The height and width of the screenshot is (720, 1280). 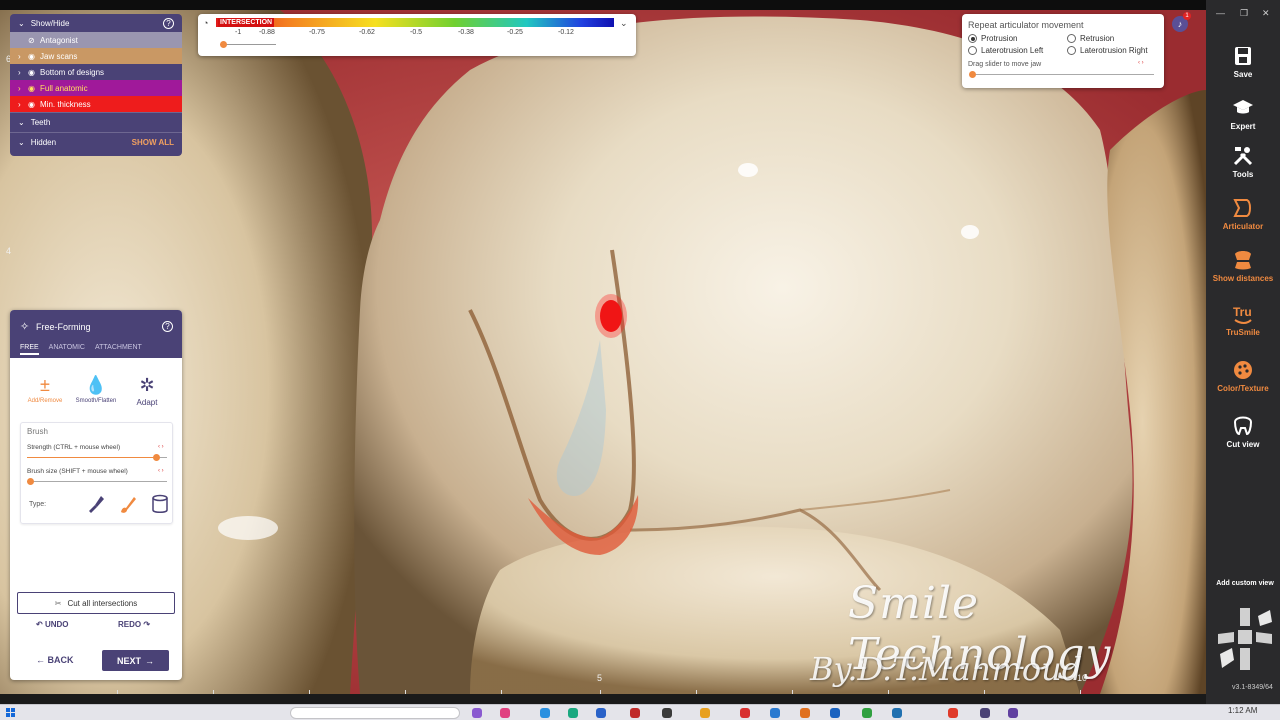 I want to click on layer-row-full-anatomic: › ◉ Full anatomic, so click(x=96, y=88).